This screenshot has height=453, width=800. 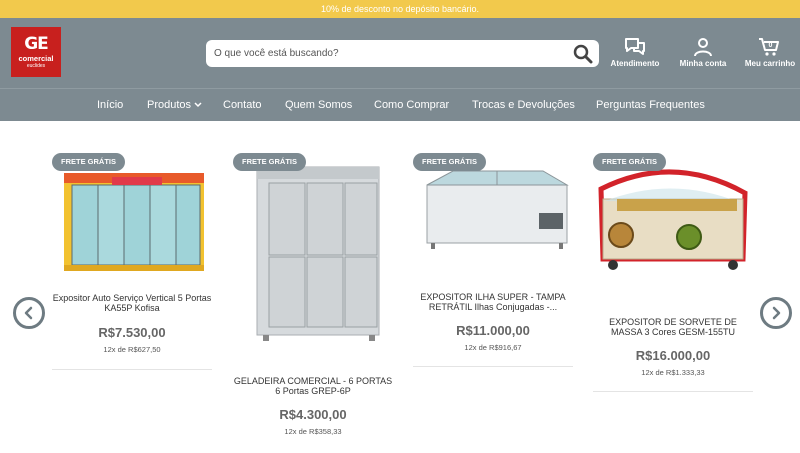 What do you see at coordinates (36, 65) in the screenshot?
I see `logo-sub: euclides` at bounding box center [36, 65].